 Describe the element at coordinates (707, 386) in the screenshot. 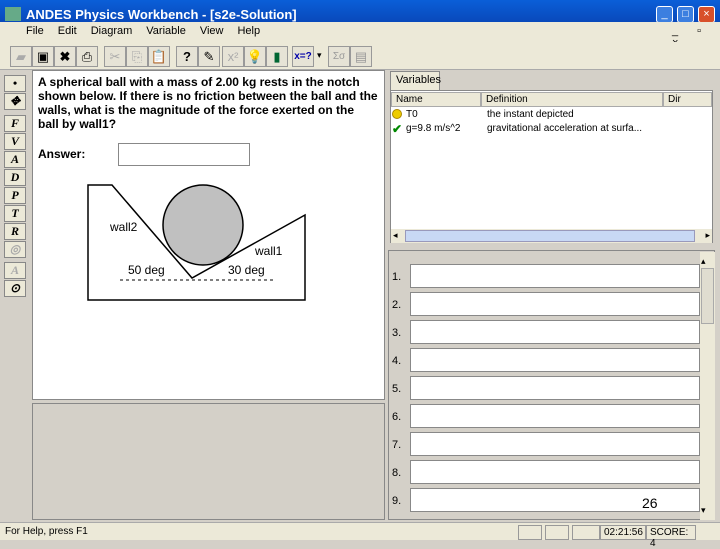

I see `vertical-scrollbar: ▴ ▾` at that location.